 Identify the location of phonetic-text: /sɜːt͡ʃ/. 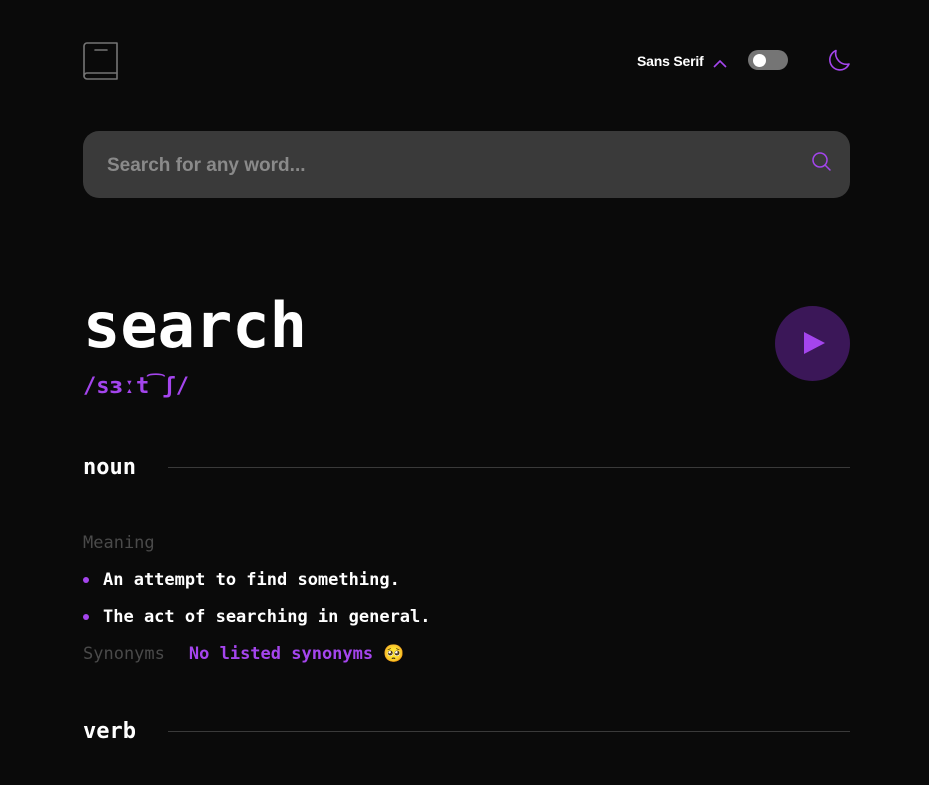
(136, 386).